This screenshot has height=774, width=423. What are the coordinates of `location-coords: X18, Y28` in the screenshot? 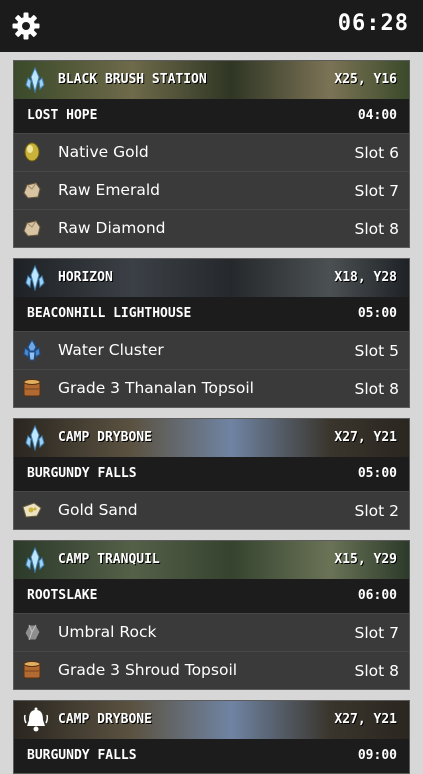 It's located at (365, 277).